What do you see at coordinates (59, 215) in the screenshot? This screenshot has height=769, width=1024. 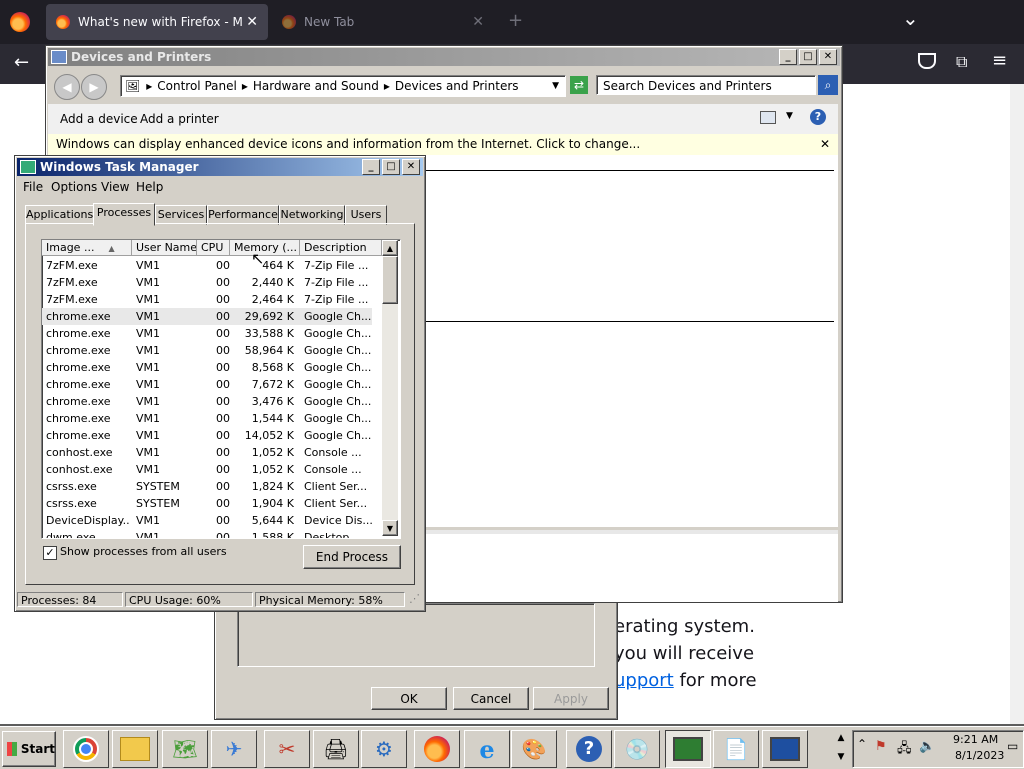 I see `tab-applications: Applications` at bounding box center [59, 215].